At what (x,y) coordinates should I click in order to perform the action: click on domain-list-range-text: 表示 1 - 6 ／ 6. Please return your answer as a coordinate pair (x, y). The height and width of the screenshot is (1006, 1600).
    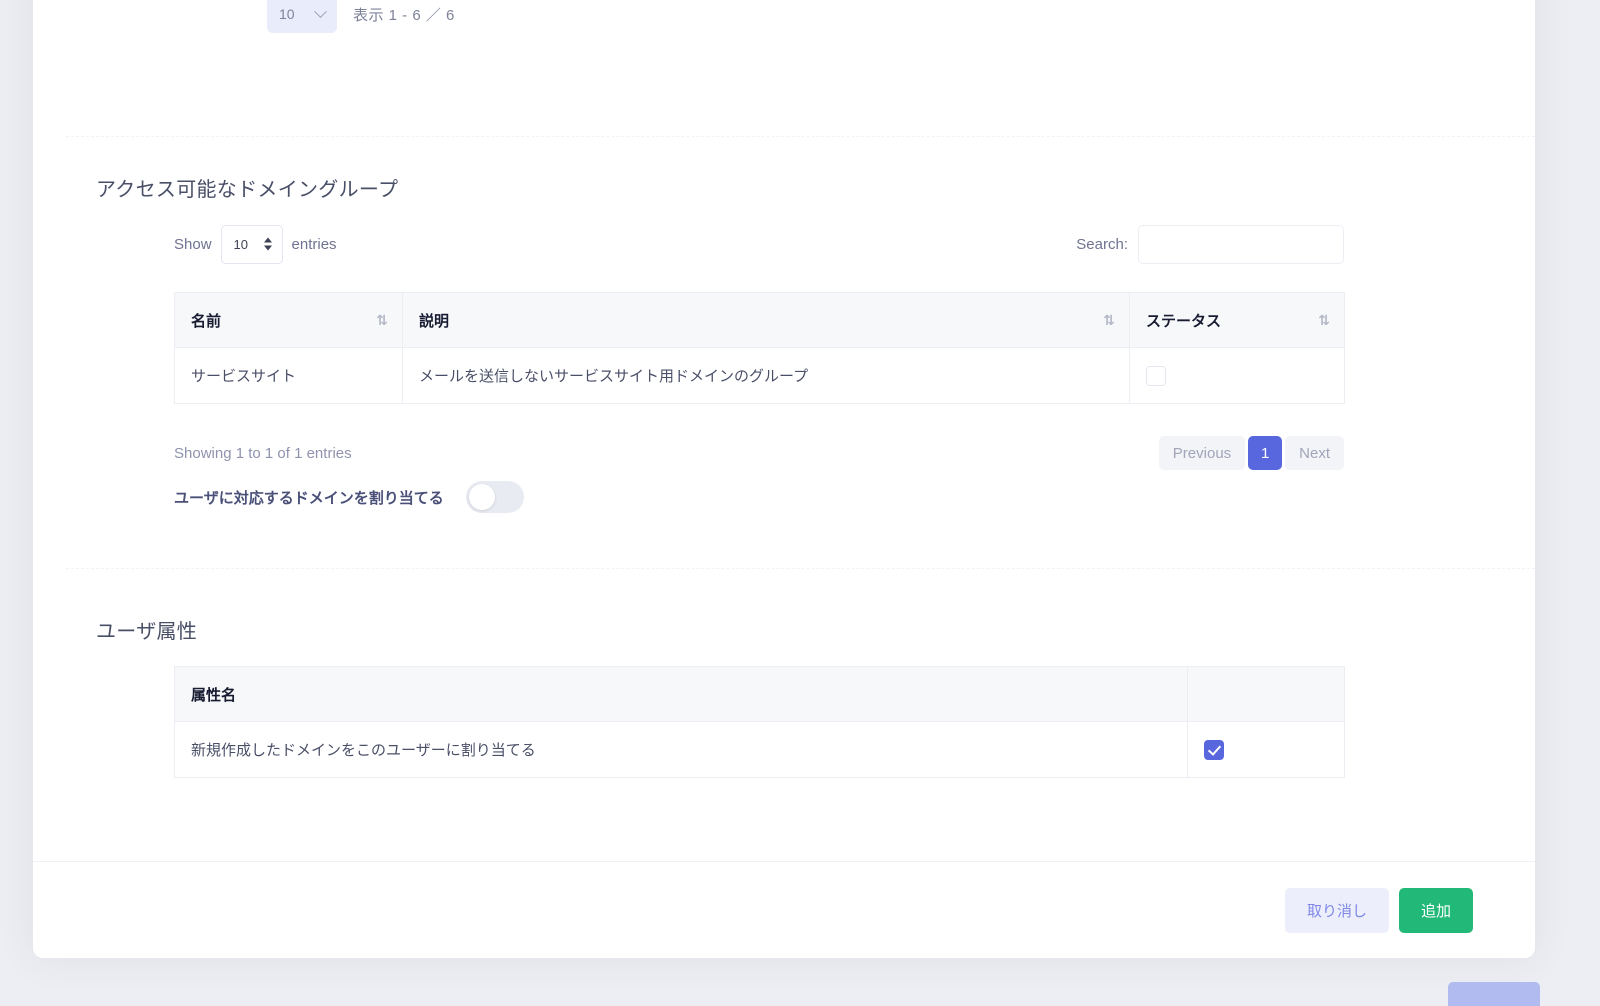
    Looking at the image, I should click on (404, 14).